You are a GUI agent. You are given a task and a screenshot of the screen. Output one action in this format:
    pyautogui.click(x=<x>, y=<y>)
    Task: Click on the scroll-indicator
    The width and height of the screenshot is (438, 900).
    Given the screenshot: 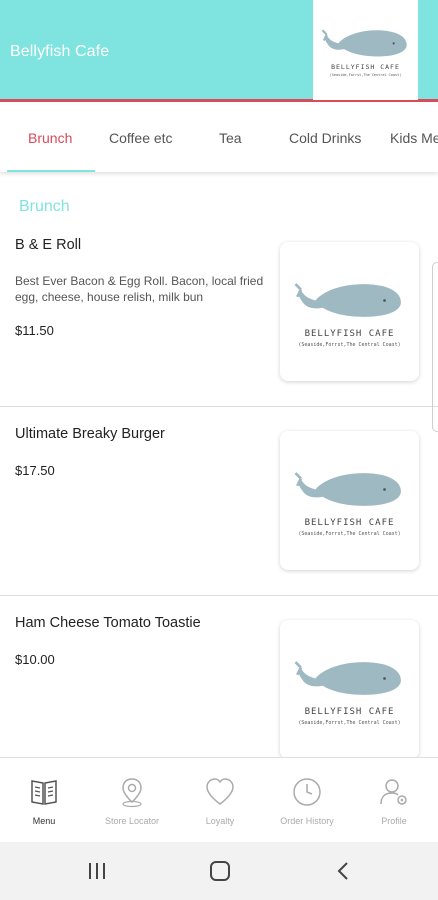 What is the action you would take?
    pyautogui.click(x=435, y=347)
    